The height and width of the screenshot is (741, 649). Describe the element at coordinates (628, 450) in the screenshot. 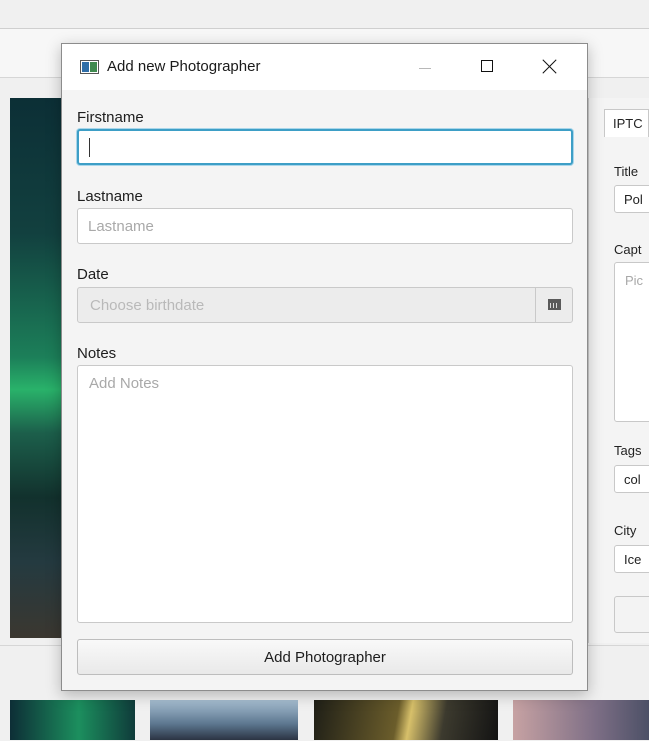

I see `tags-label: Tags` at that location.